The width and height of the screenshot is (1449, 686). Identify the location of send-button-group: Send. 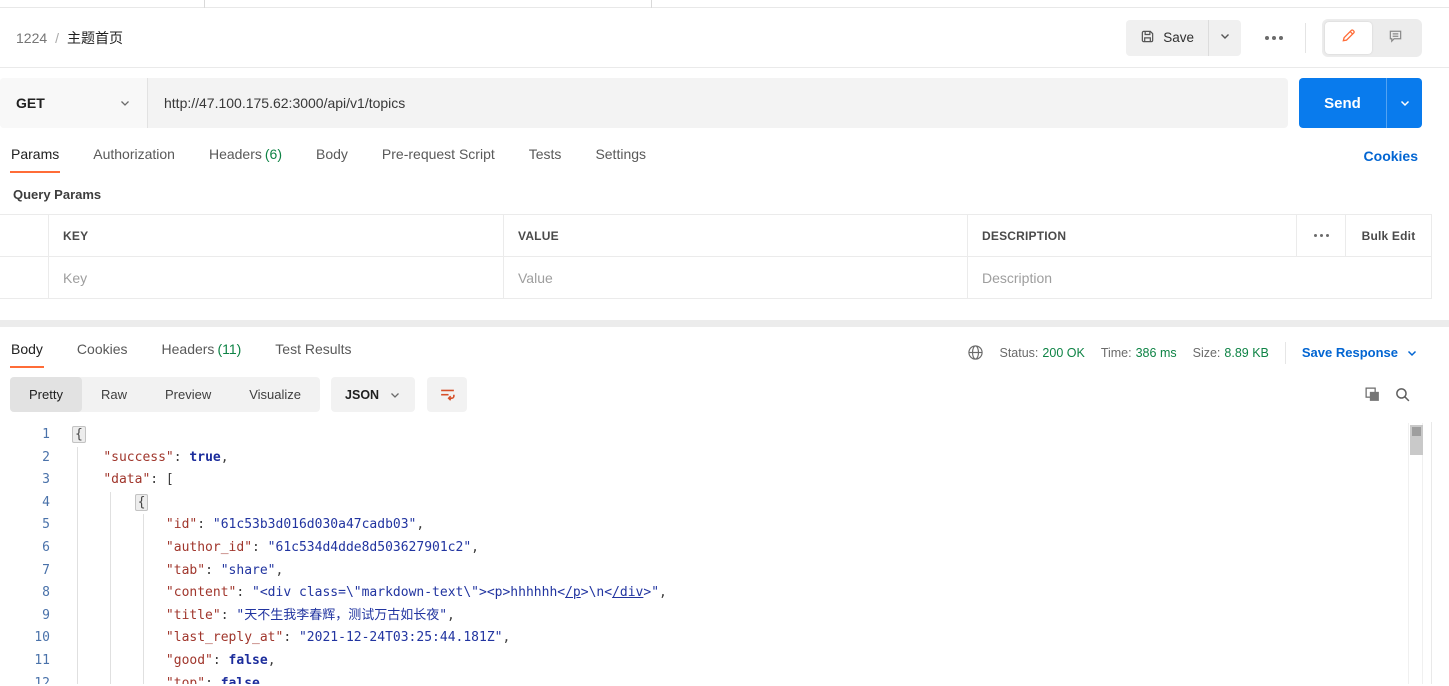
(1360, 103).